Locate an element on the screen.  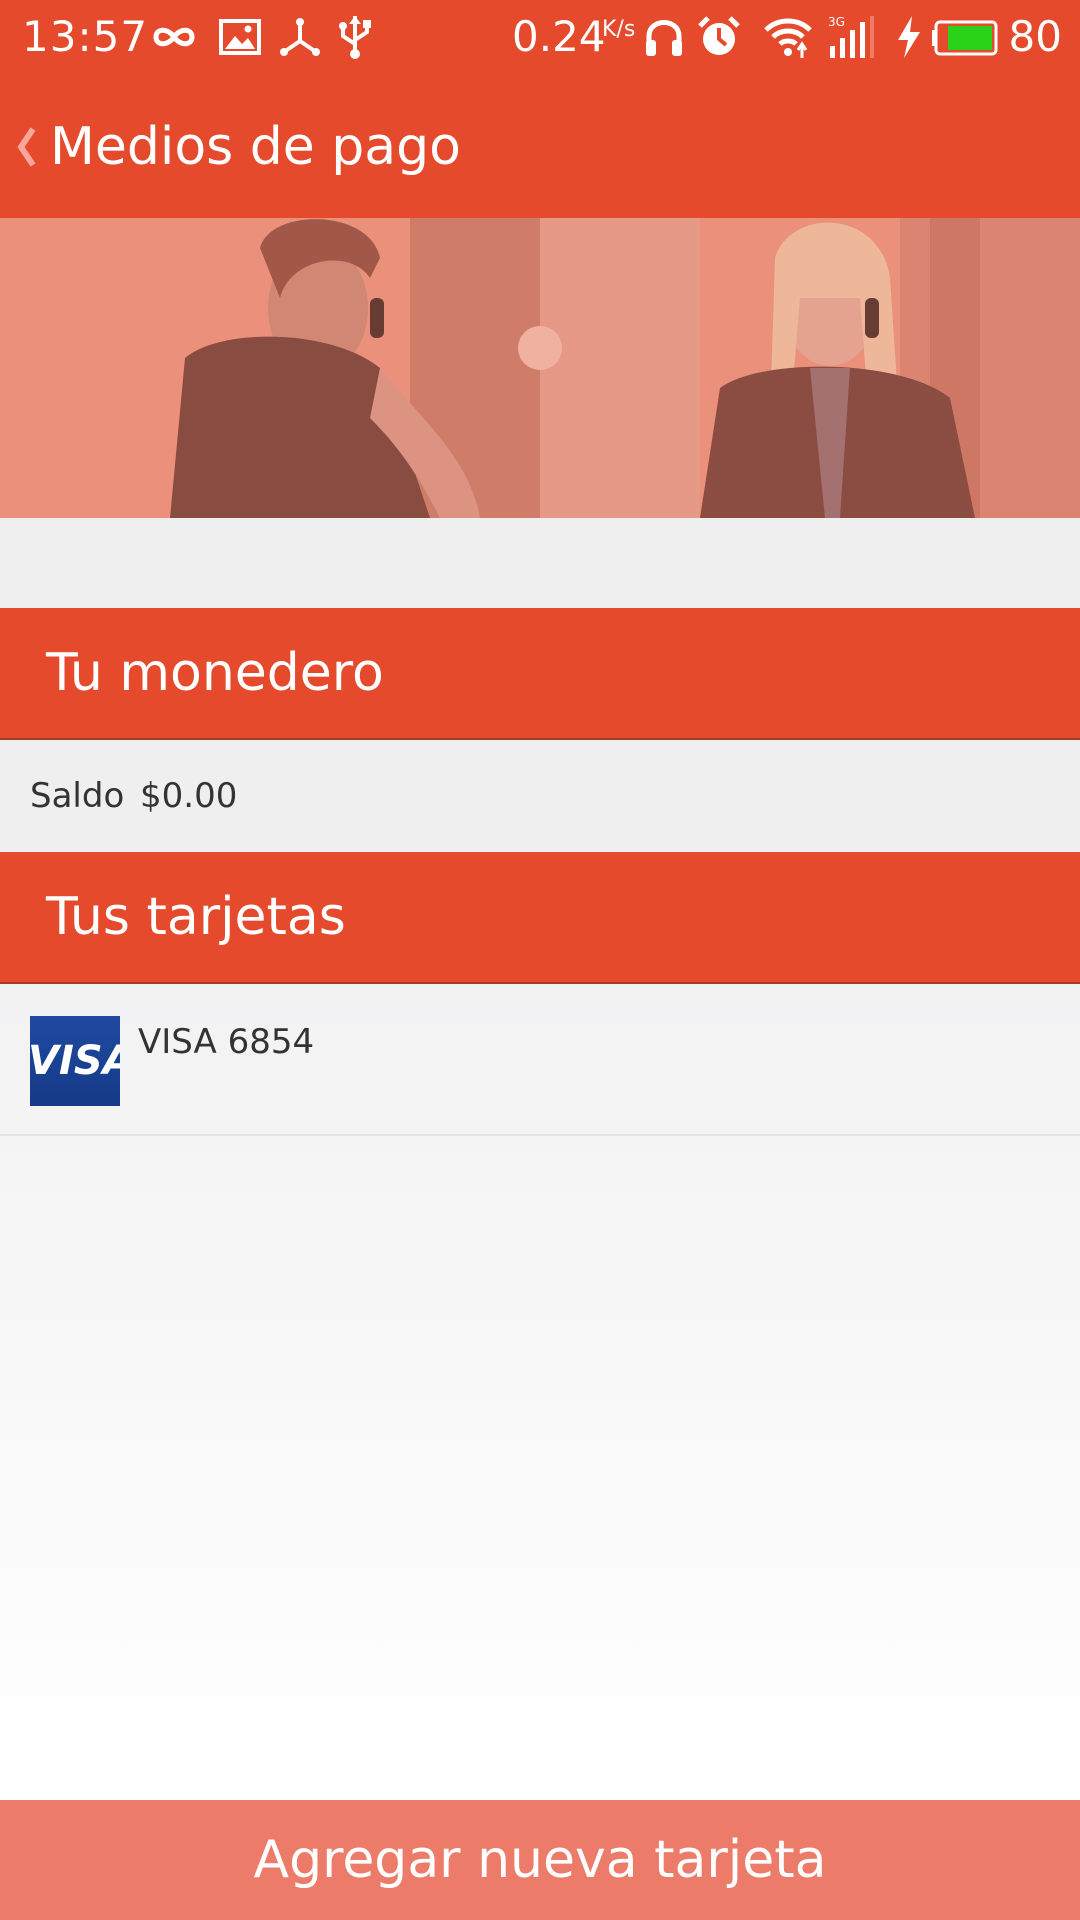
wifi-icon is located at coordinates (788, 38).